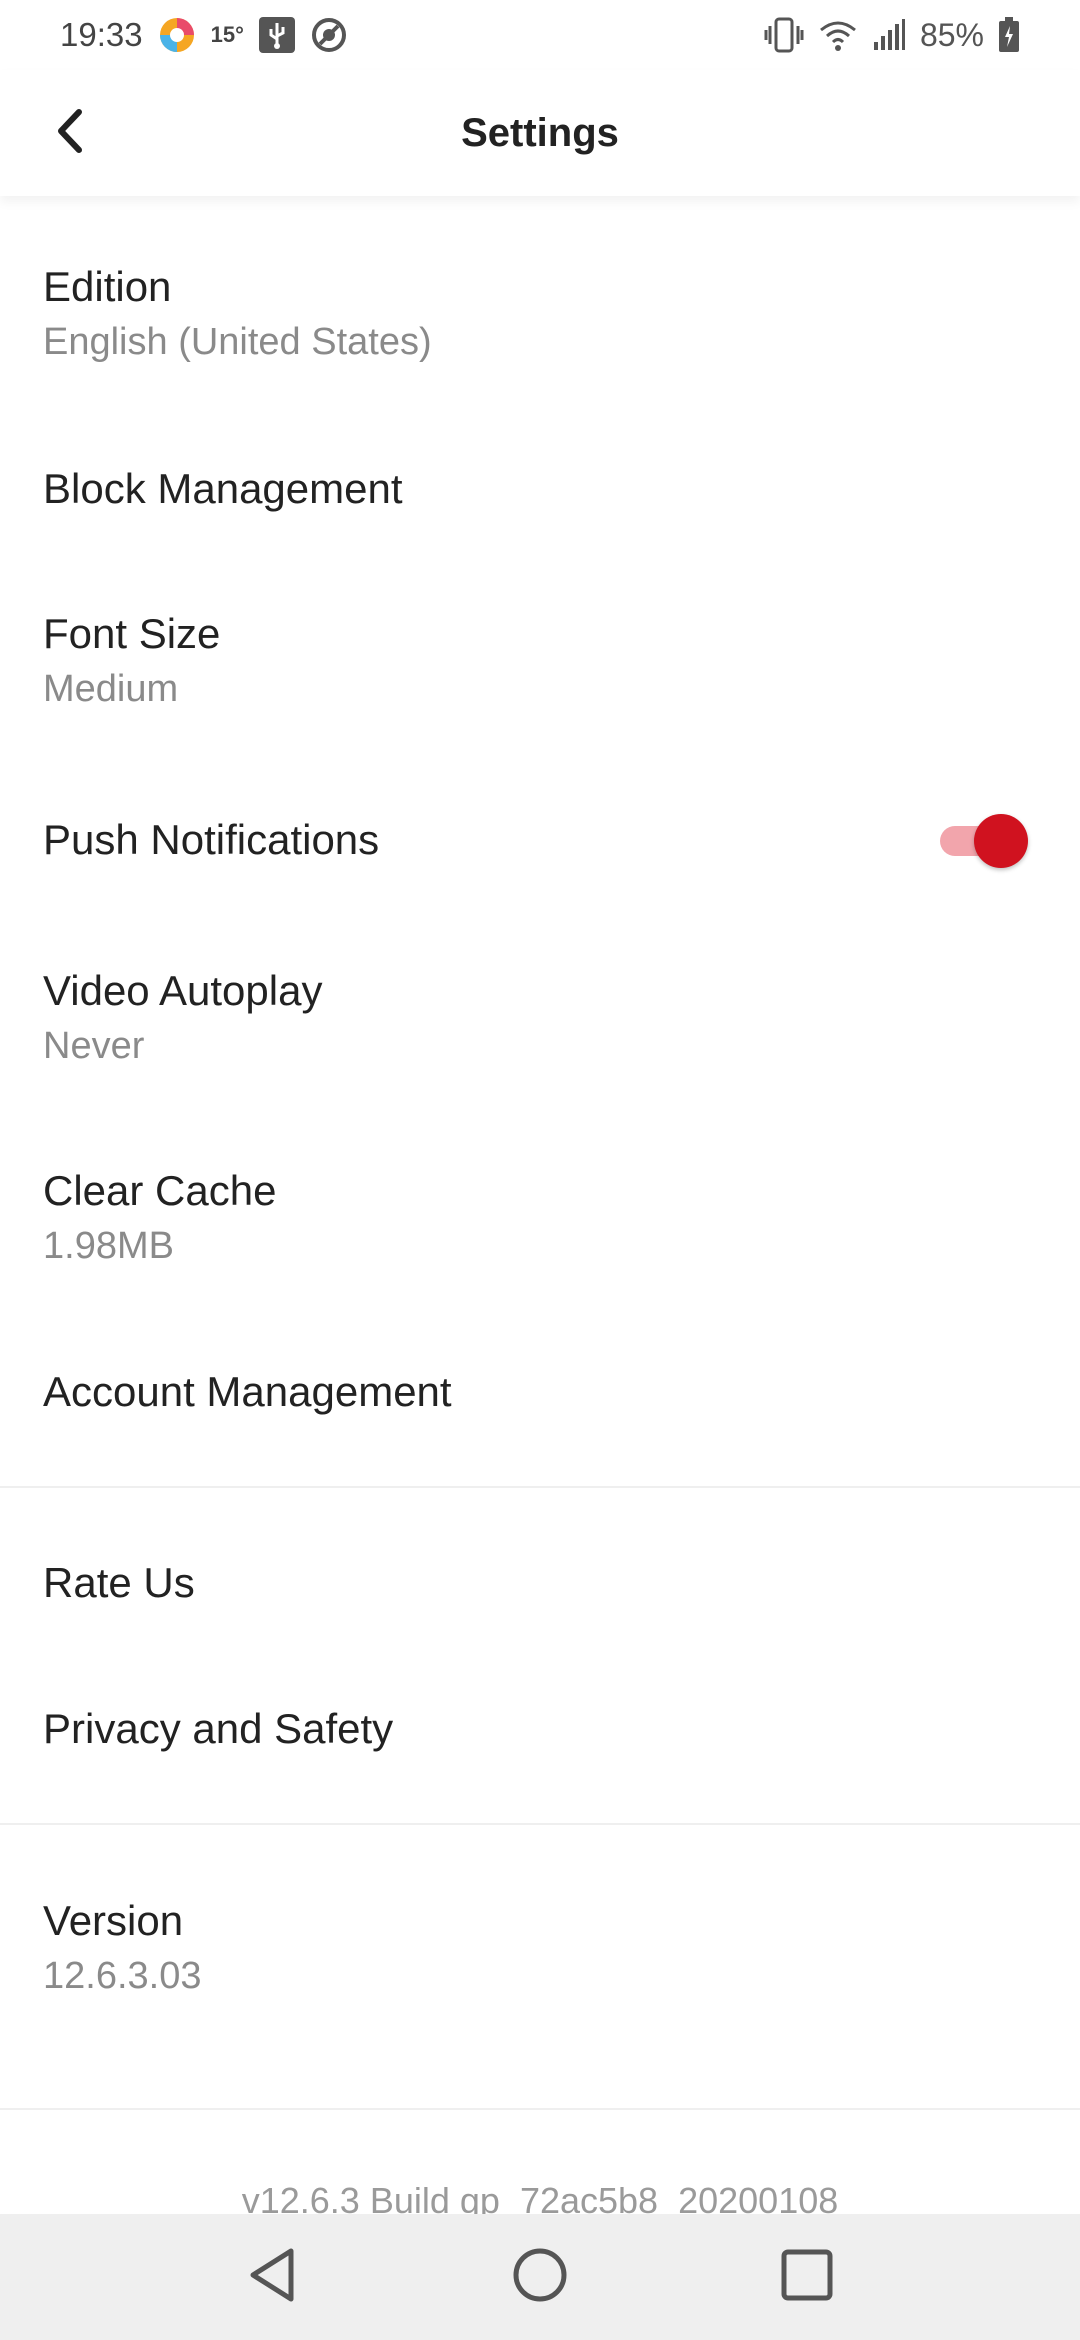  What do you see at coordinates (540, 1392) in the screenshot?
I see `setting-account-management: Account Management` at bounding box center [540, 1392].